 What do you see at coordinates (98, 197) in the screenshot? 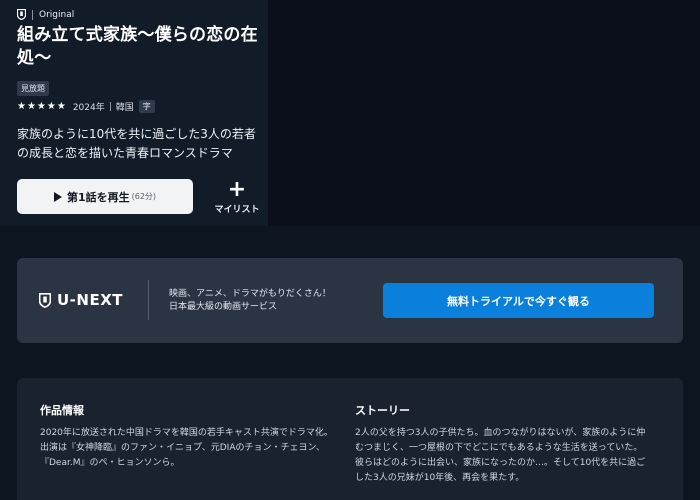
I see `play-label: 第1話を再生` at bounding box center [98, 197].